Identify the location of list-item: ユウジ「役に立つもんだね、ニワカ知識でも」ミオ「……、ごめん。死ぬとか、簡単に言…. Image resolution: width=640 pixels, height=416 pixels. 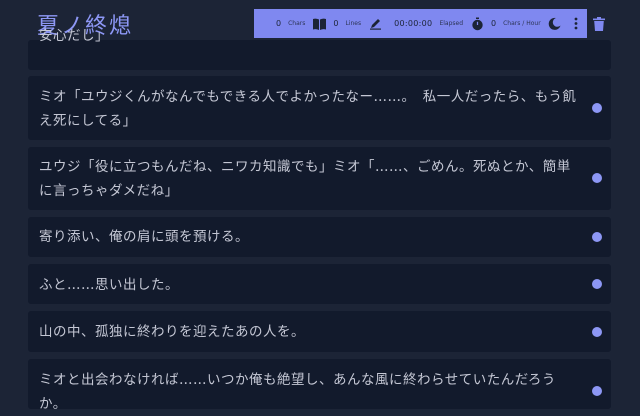
(319, 178).